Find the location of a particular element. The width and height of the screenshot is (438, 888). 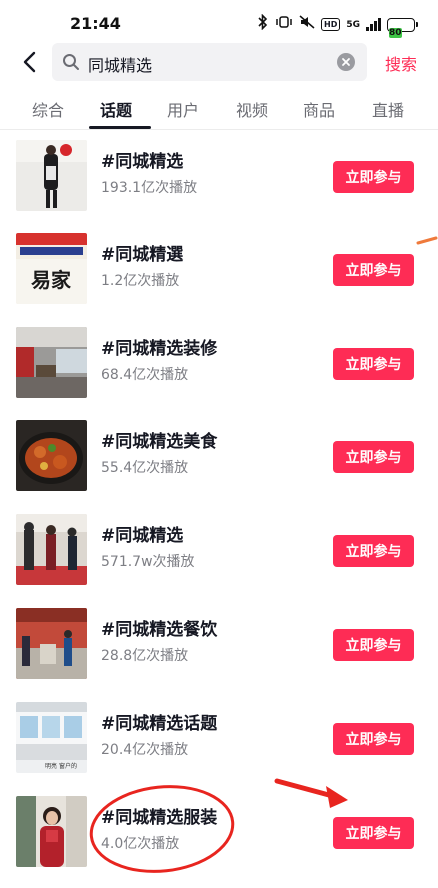

hd-icon: HD is located at coordinates (331, 24).